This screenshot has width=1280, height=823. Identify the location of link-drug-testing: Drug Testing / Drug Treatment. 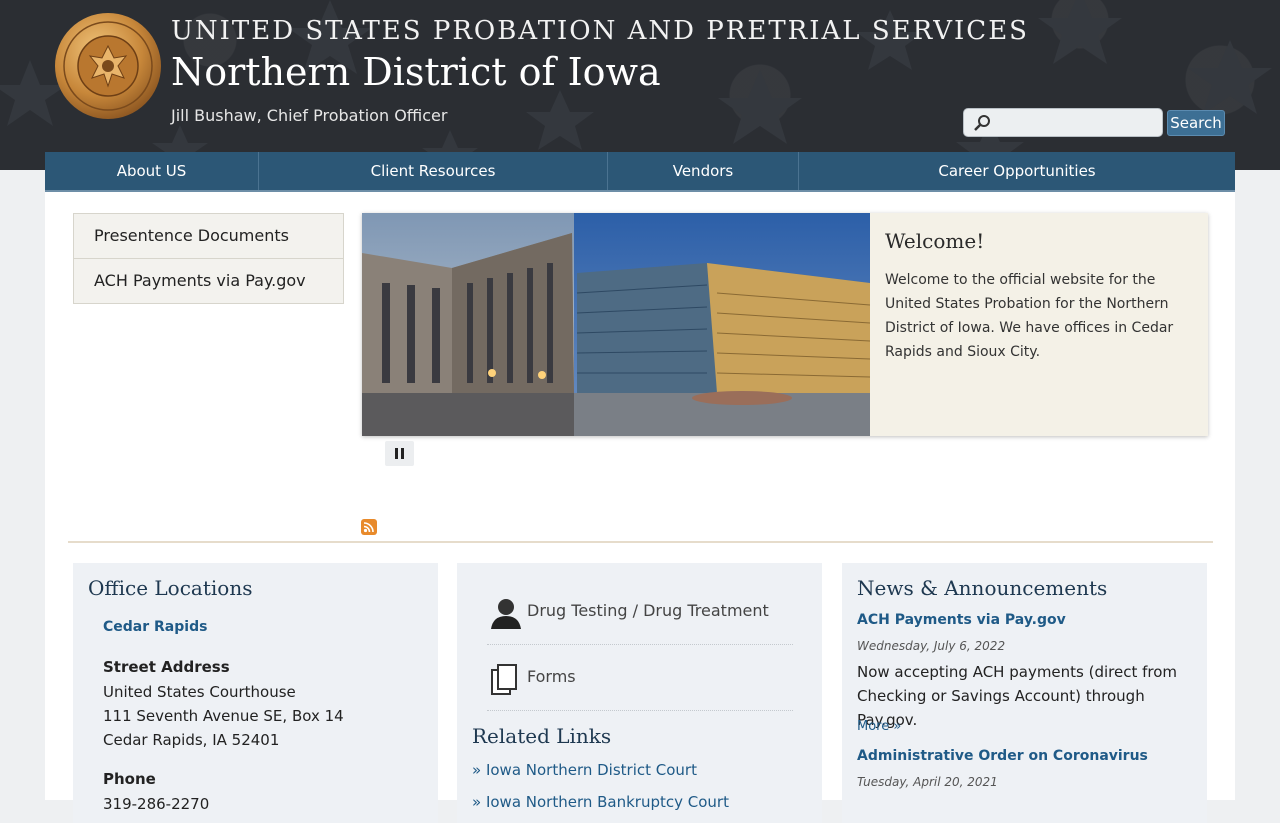
(640, 611).